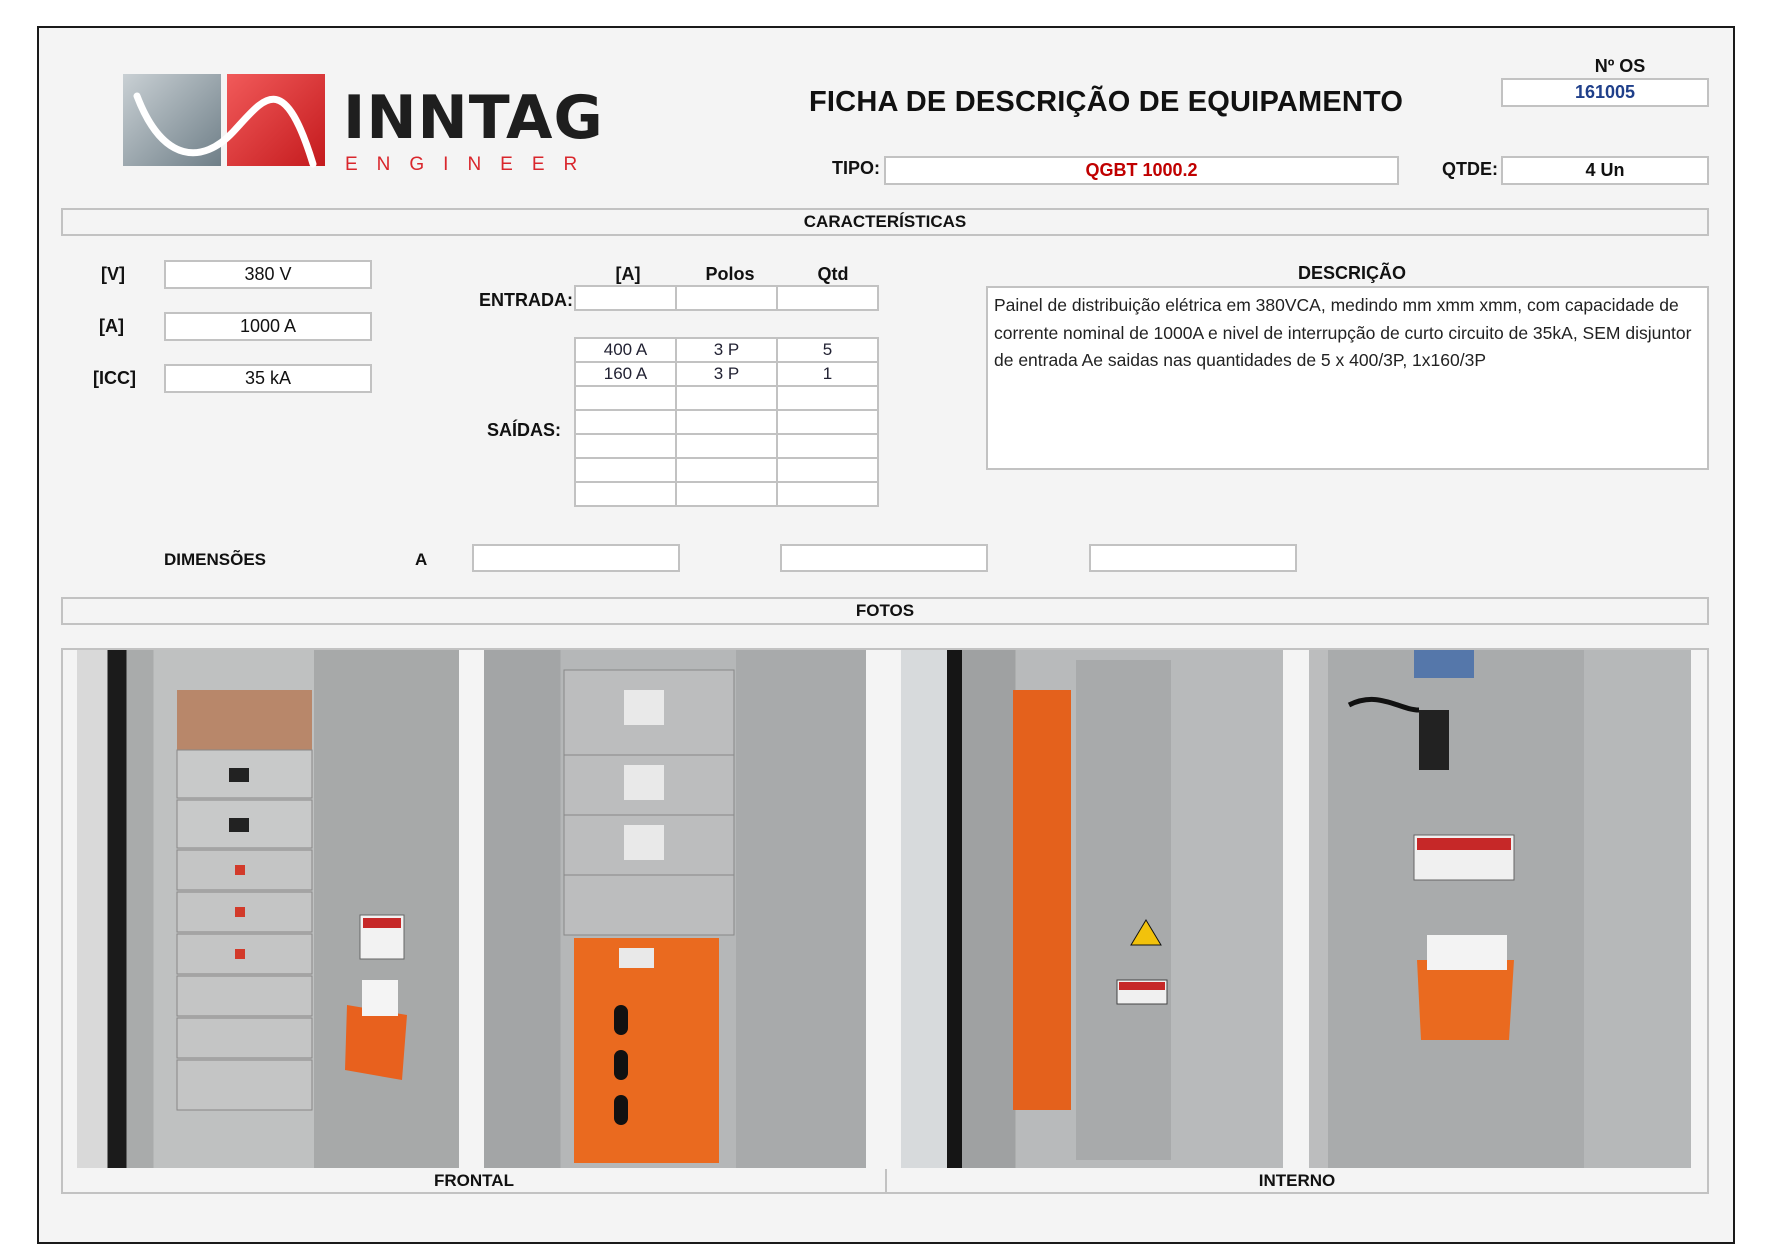  I want to click on os-number-field: 161005, so click(1605, 92).